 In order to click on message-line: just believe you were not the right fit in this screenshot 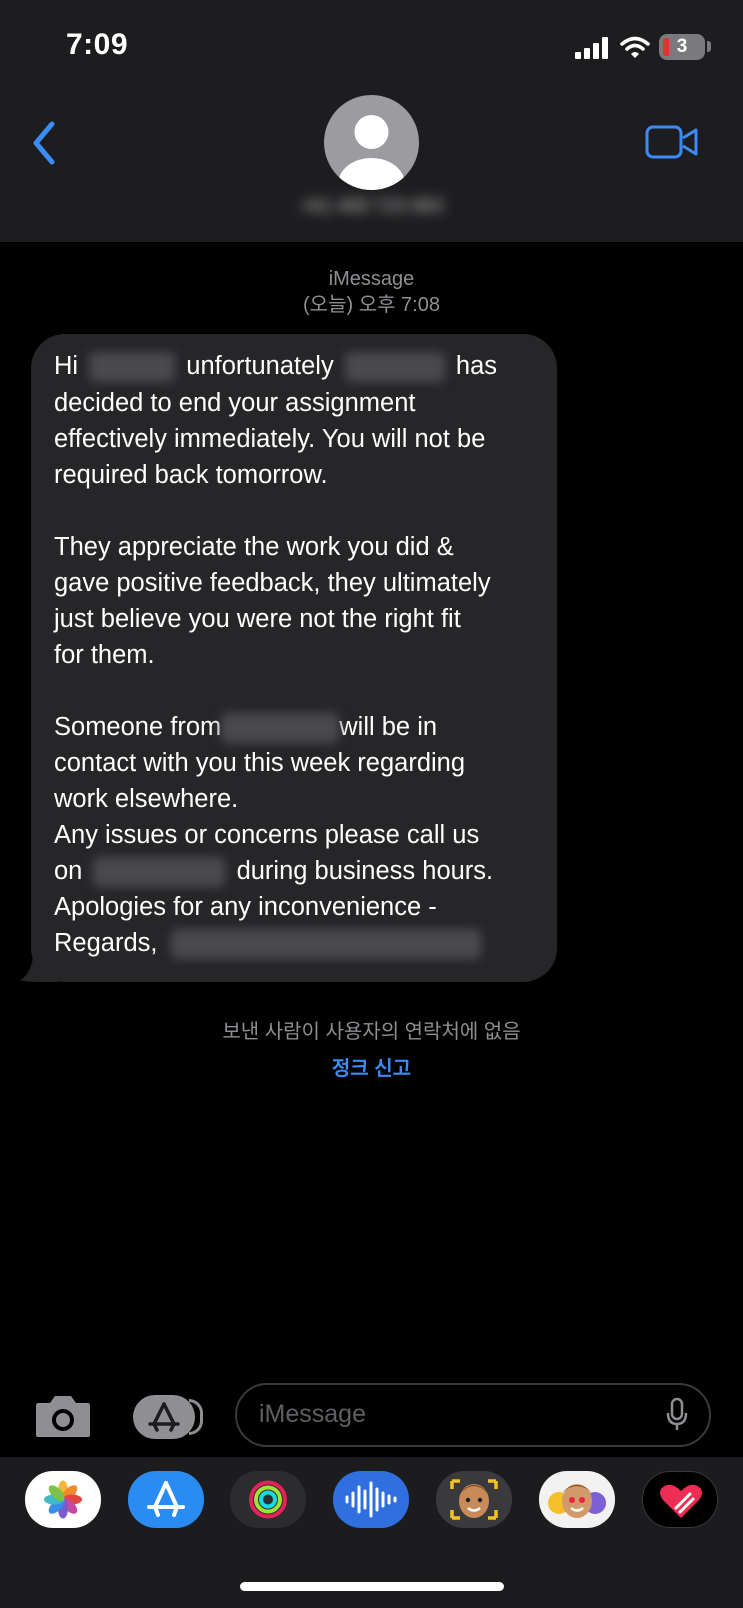, I will do `click(257, 619)`.